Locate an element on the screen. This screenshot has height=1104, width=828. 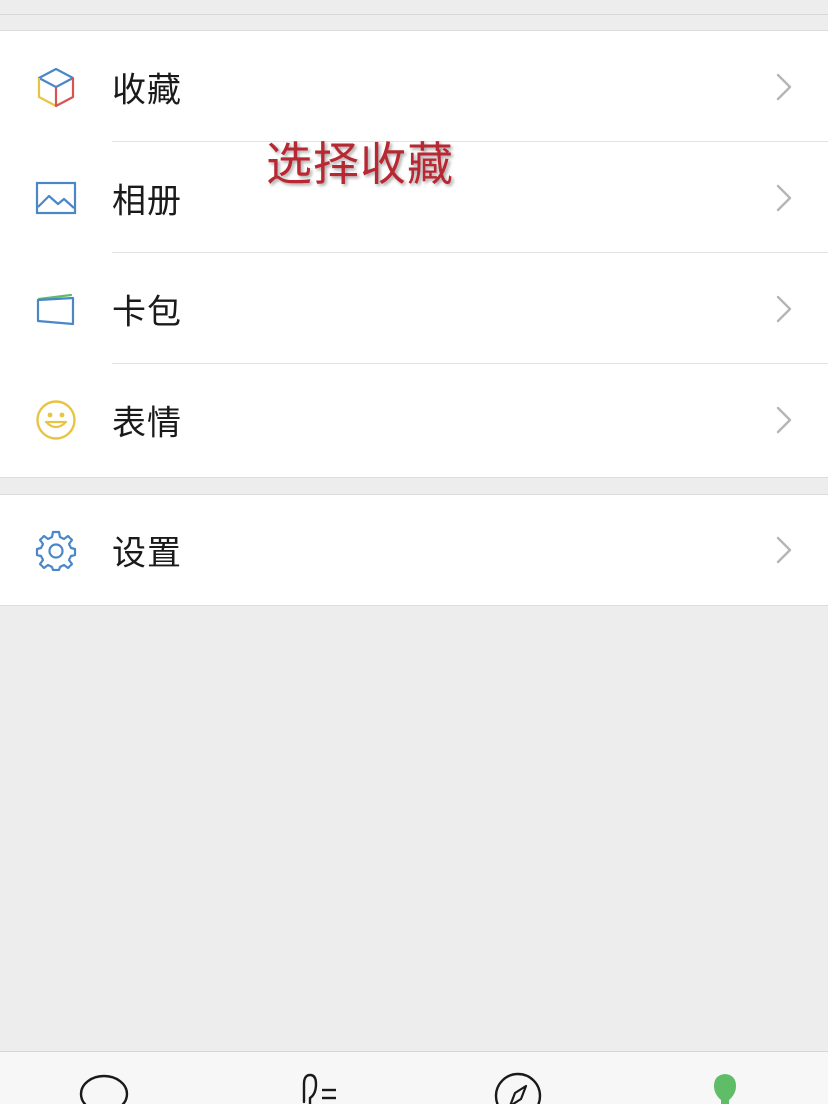
menu-item-label: 设置 is located at coordinates (147, 553).